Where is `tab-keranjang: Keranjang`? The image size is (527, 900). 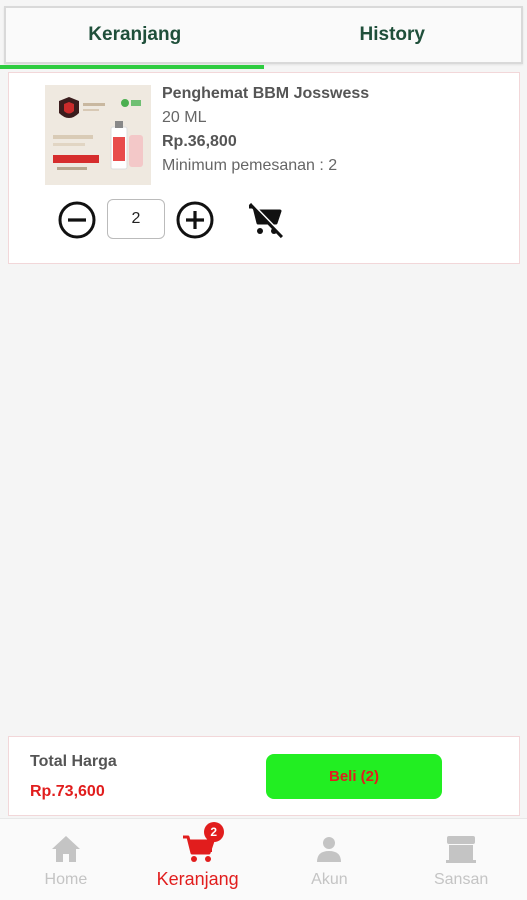
tab-keranjang: Keranjang is located at coordinates (135, 35).